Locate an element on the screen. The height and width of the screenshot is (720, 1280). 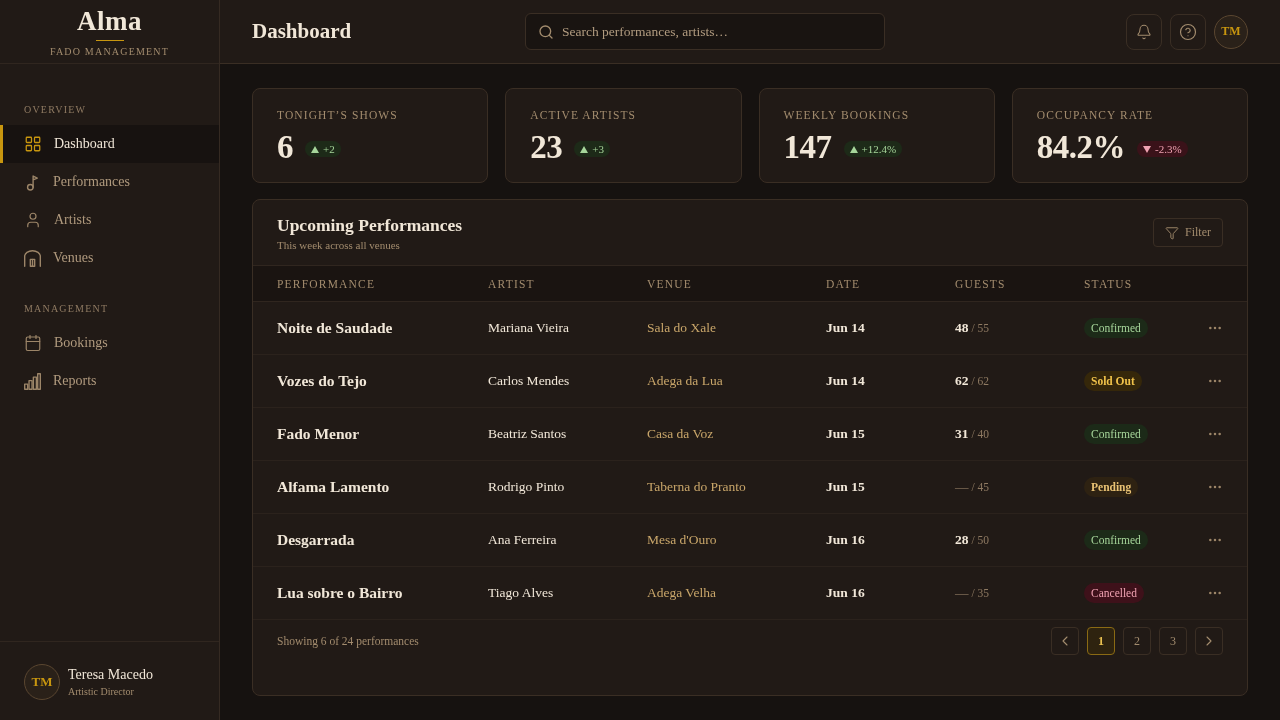
table-cell: Taberna do Pranto is located at coordinates (696, 487).